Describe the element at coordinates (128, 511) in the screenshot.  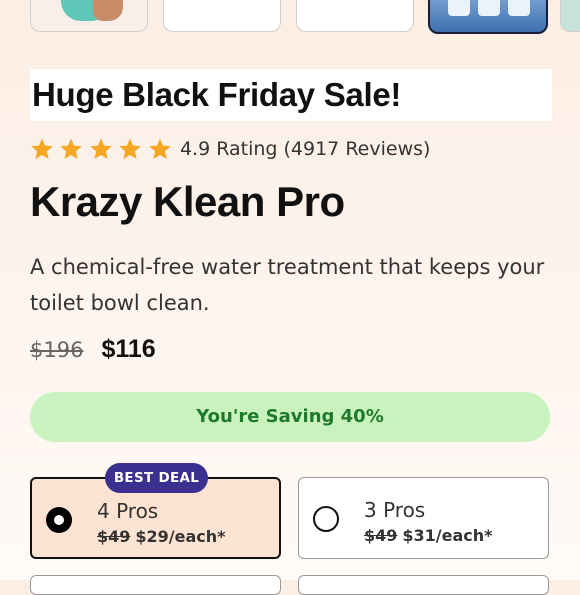
I see `option-name: 4 Pros` at that location.